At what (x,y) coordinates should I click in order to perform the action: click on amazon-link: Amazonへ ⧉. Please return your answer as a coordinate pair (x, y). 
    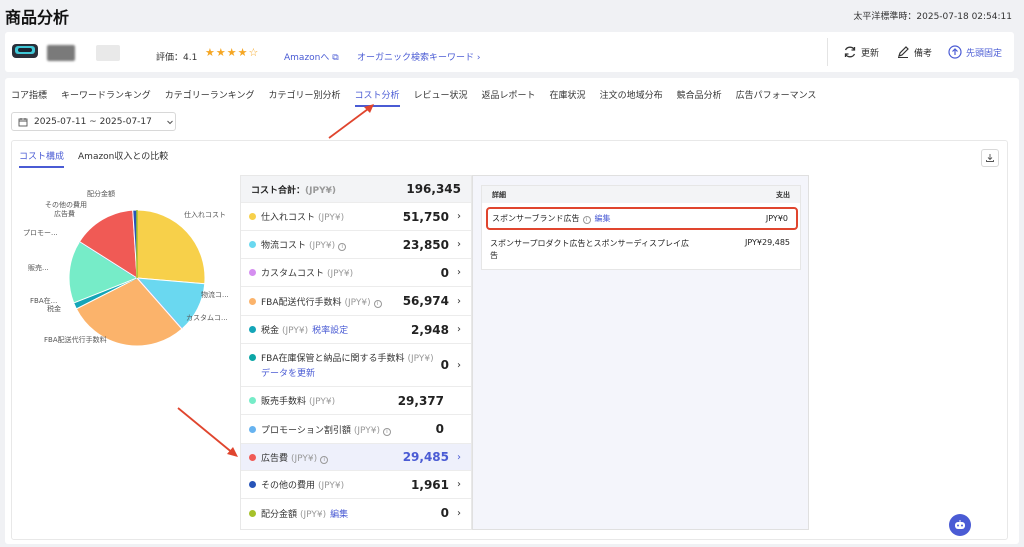
    Looking at the image, I should click on (311, 56).